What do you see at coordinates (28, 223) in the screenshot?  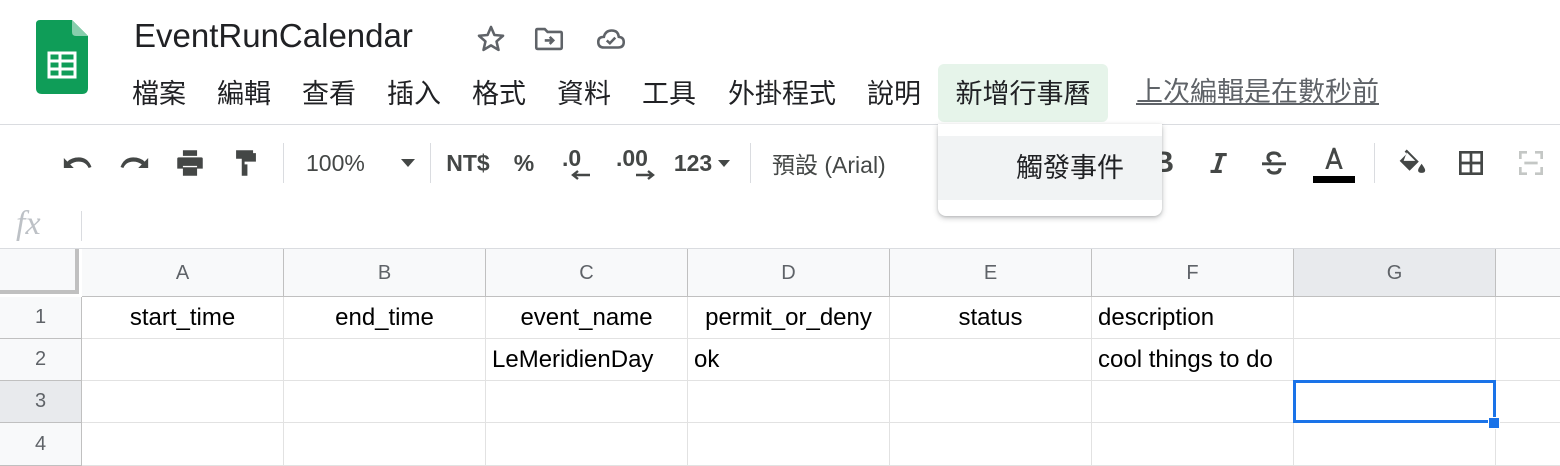 I see `fx-icon: fx` at bounding box center [28, 223].